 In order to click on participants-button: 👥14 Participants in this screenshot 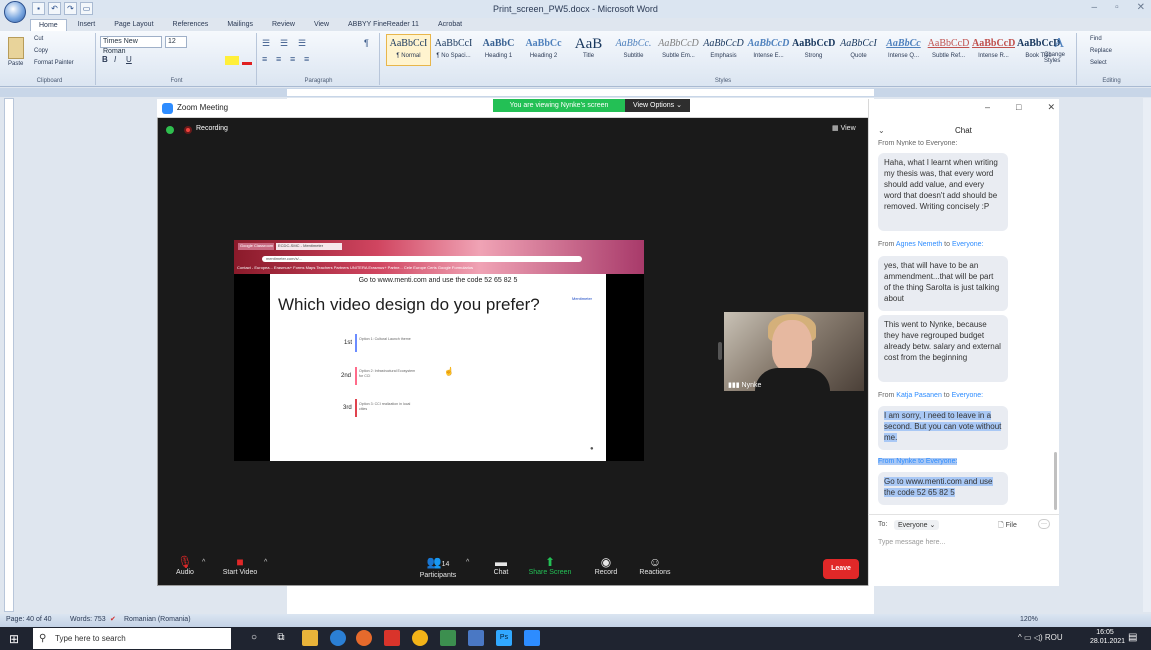, I will do `click(438, 567)`.